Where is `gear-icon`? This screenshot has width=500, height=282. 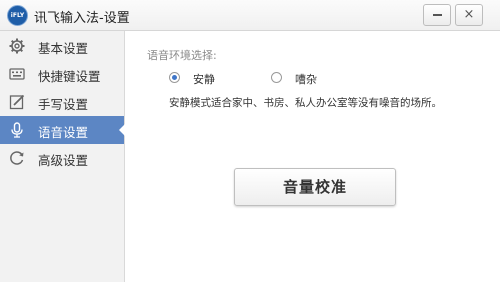 gear-icon is located at coordinates (17, 46).